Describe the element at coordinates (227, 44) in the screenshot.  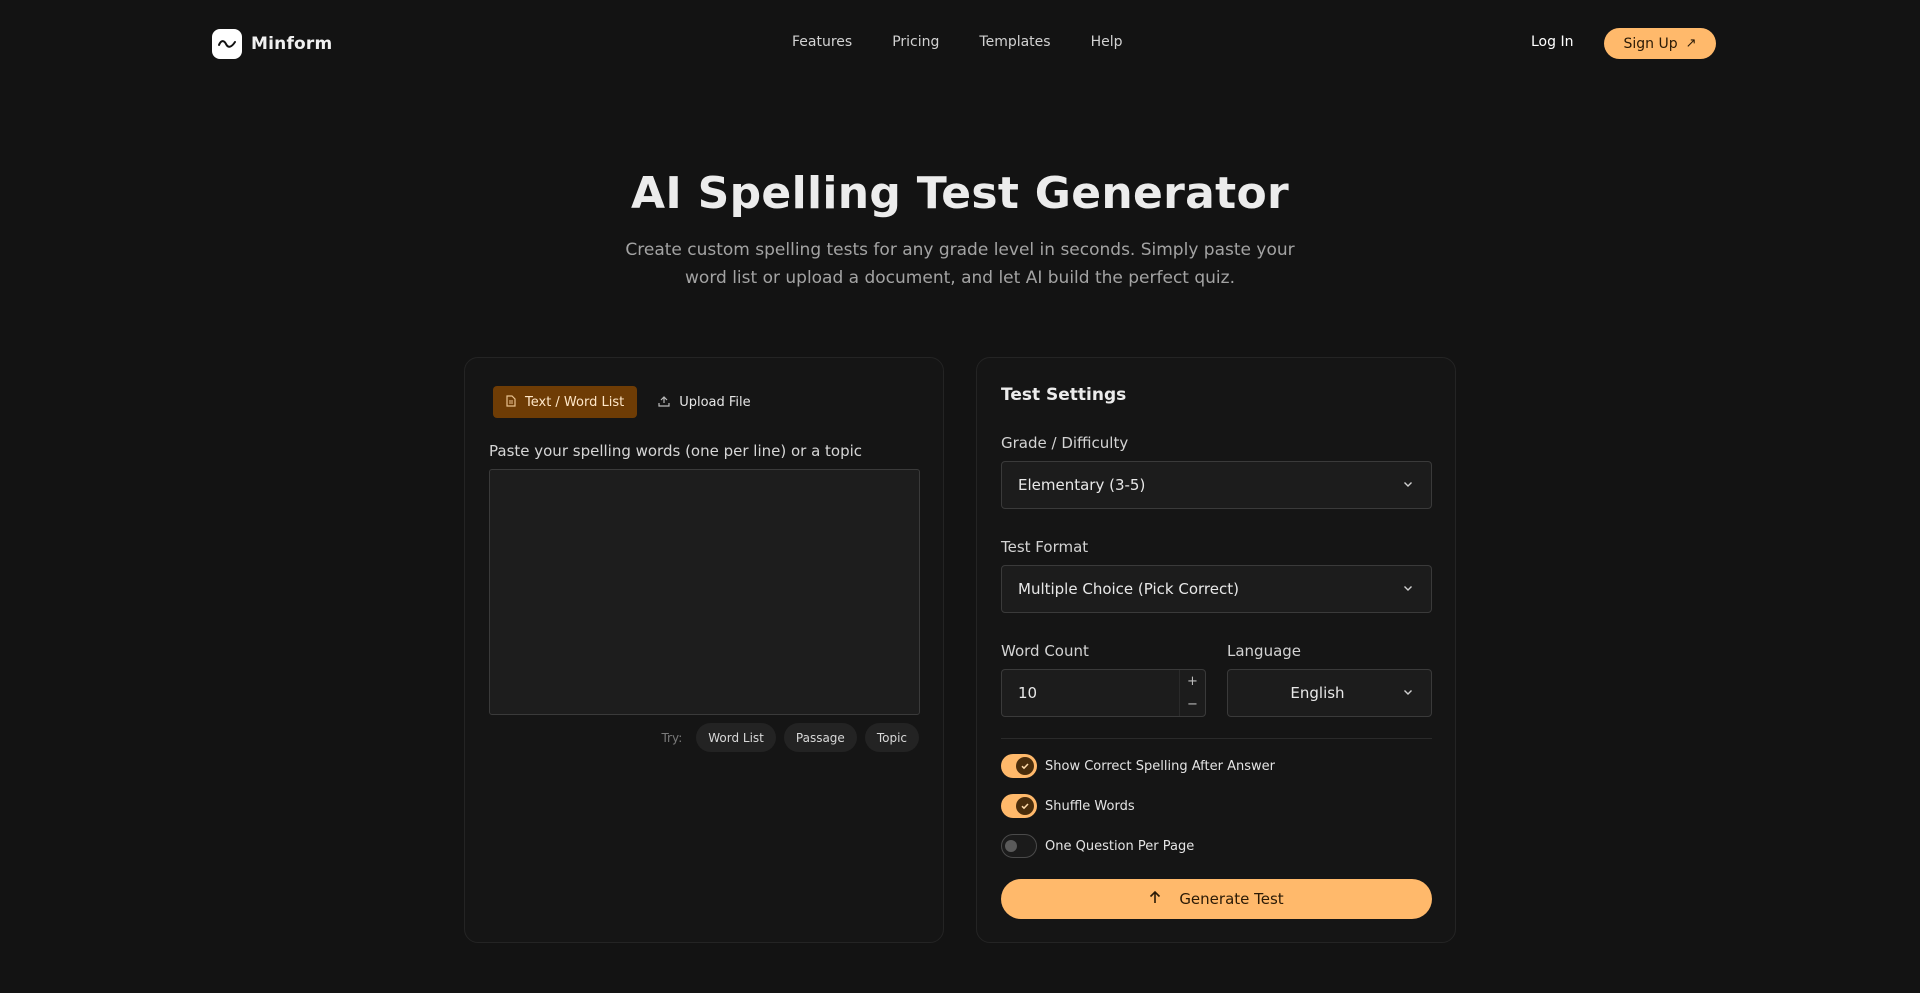
I see `logo-wave-icon` at that location.